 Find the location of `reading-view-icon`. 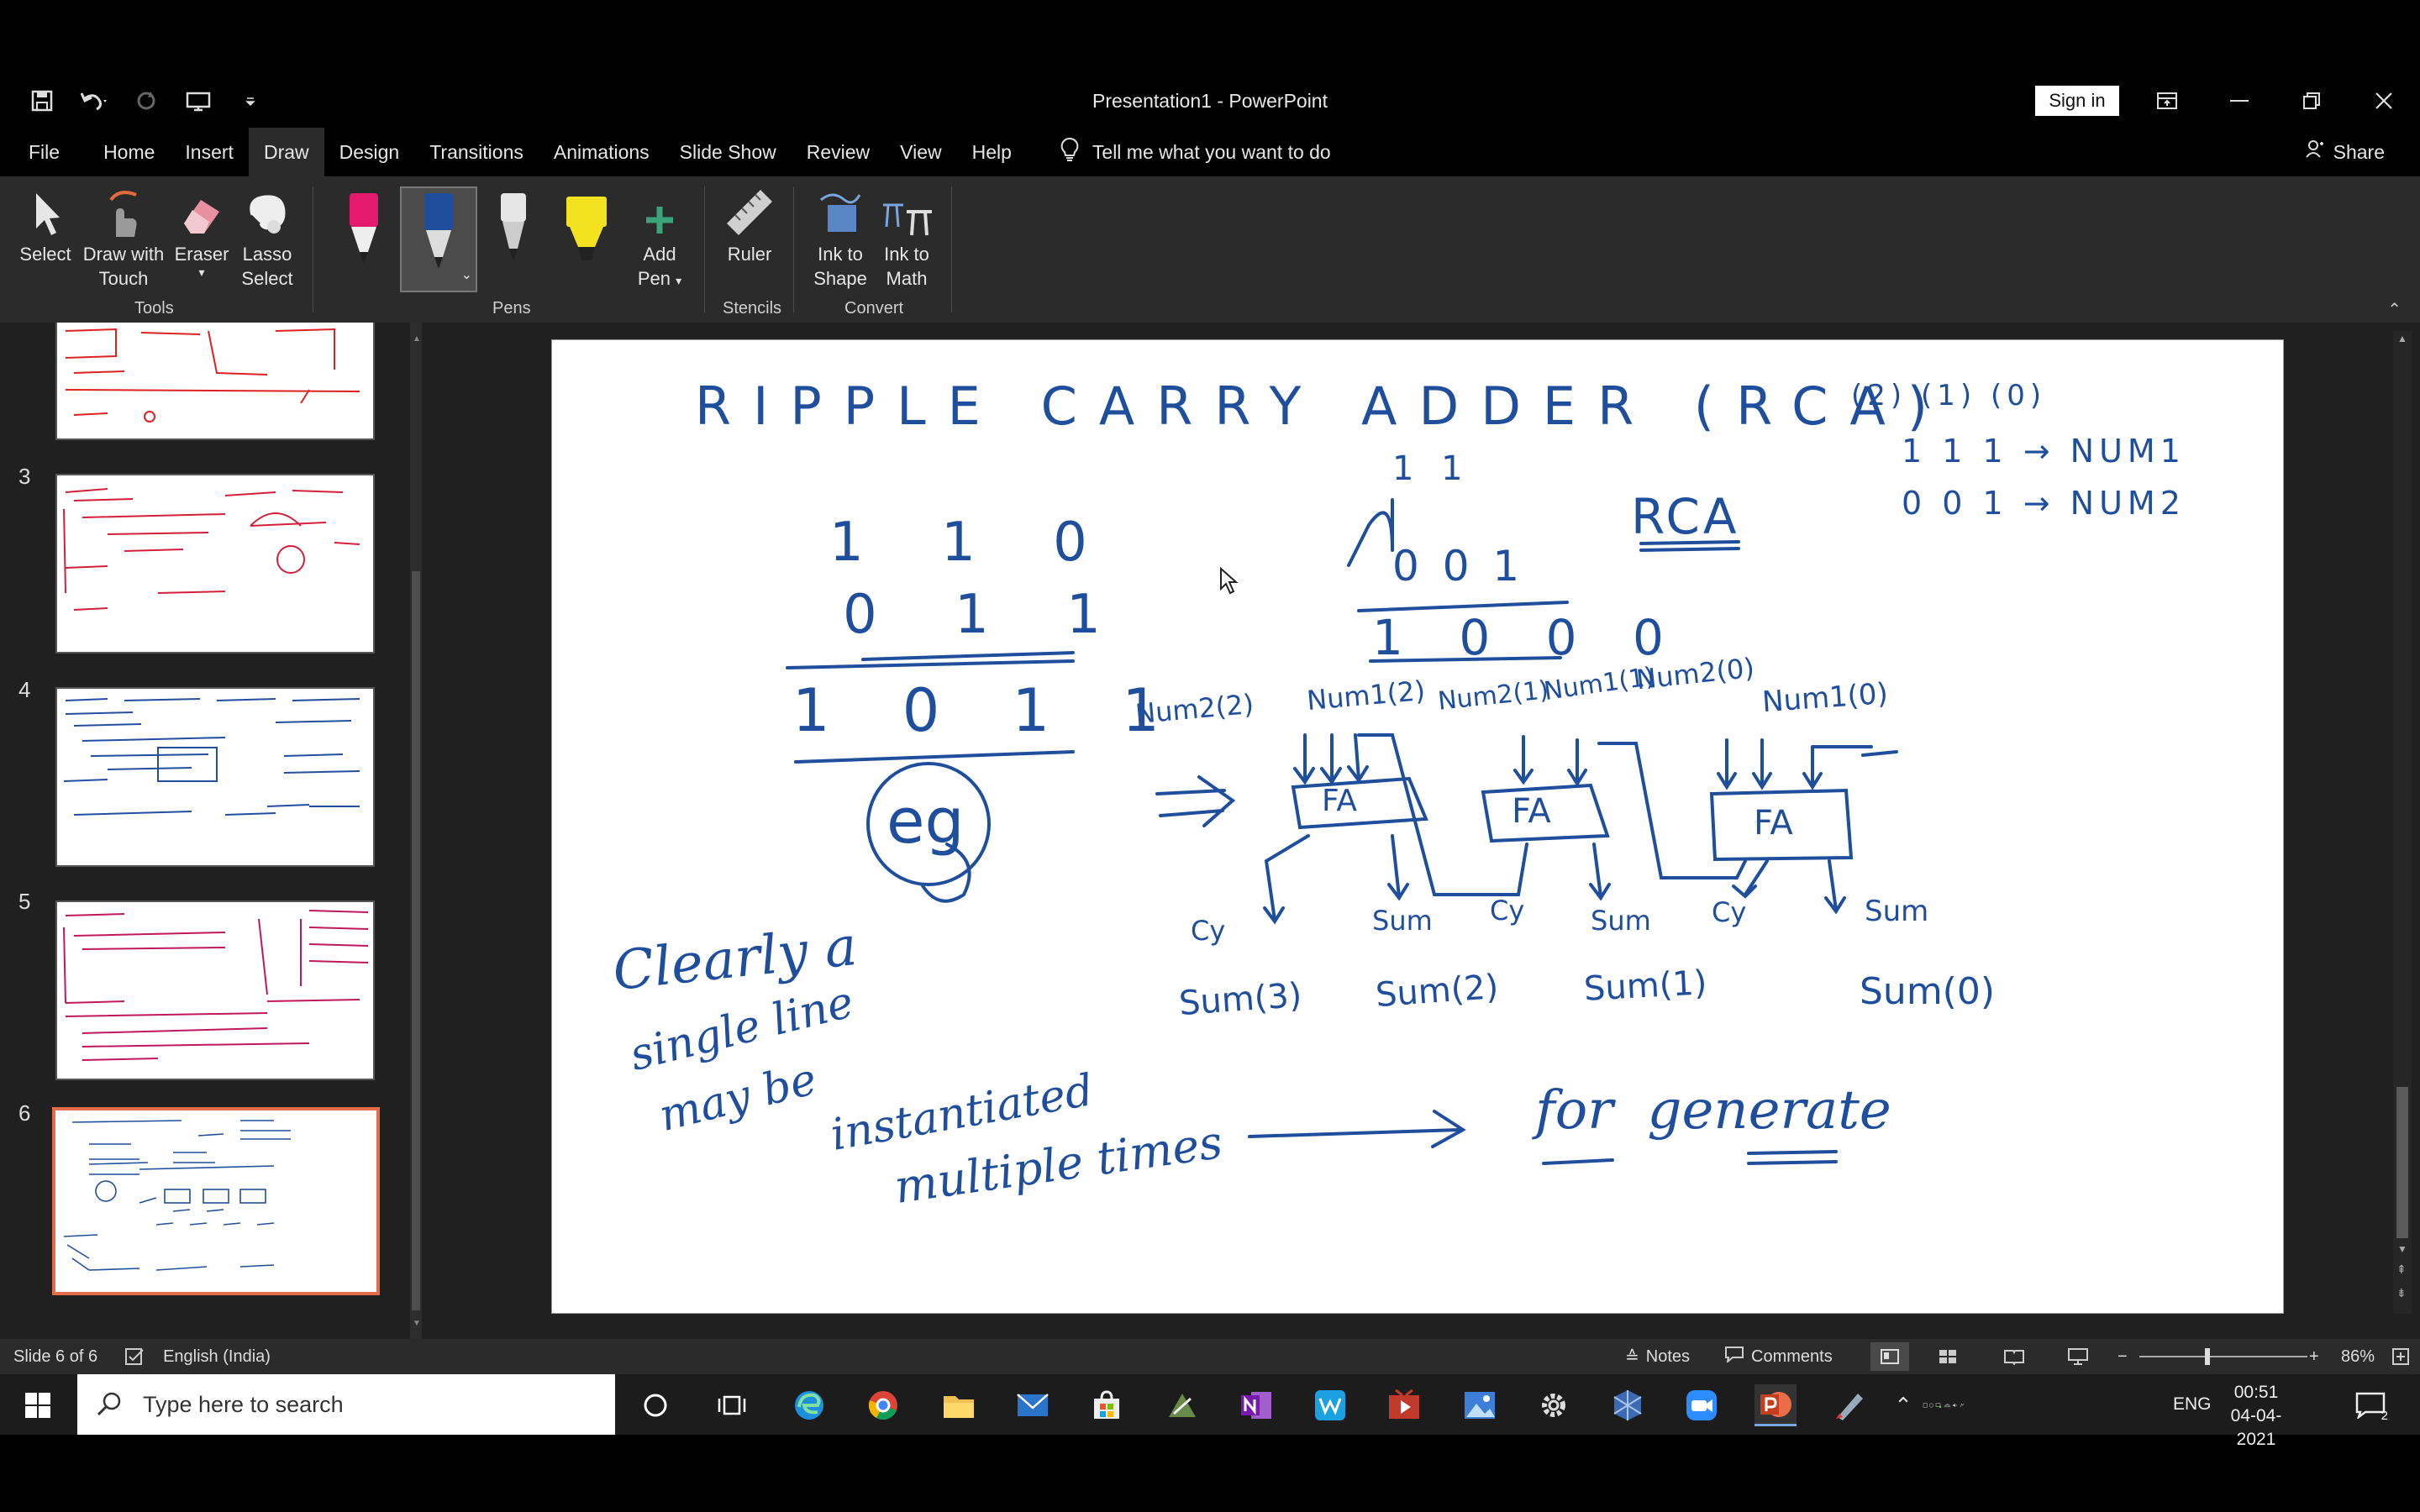

reading-view-icon is located at coordinates (2014, 1356).